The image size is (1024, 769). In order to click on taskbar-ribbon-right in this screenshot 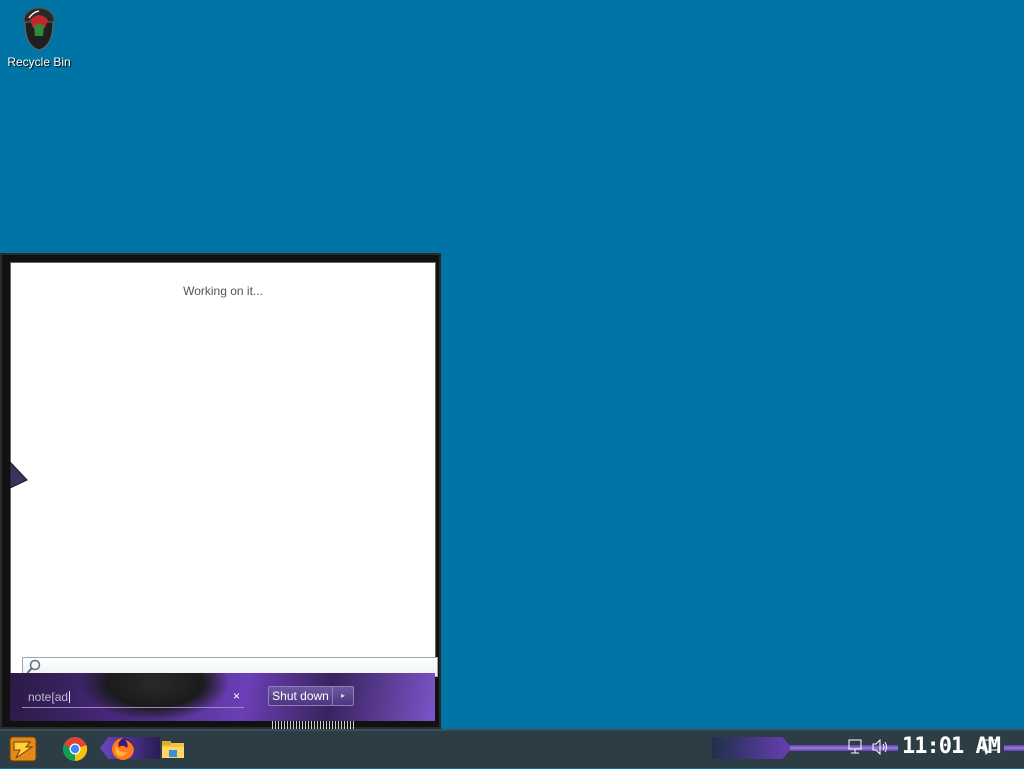, I will do `click(752, 748)`.